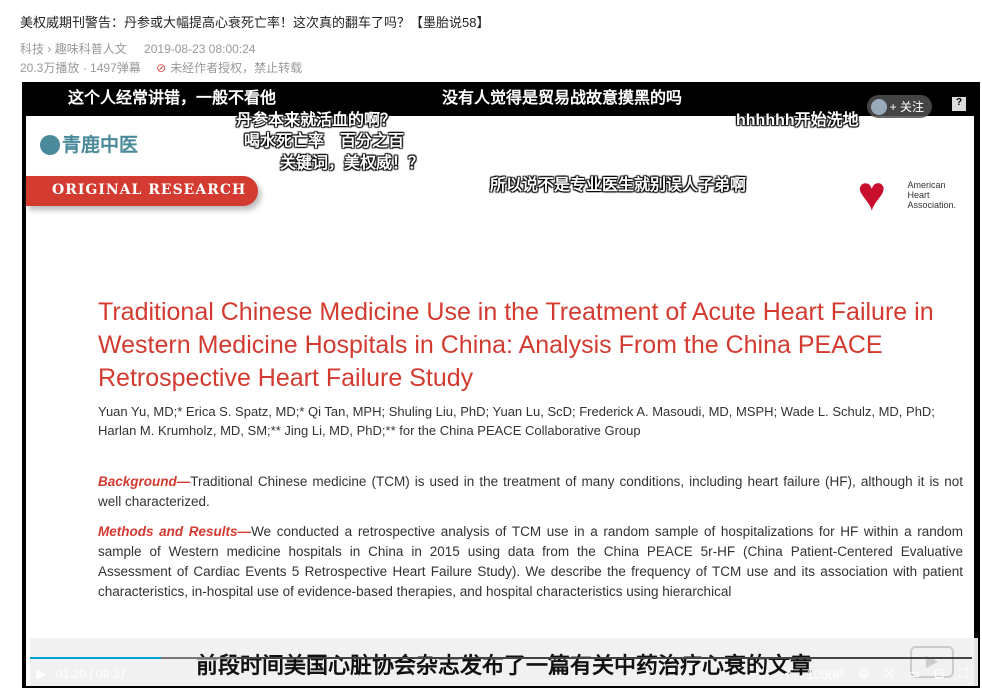  I want to click on aha-logo: ♥ American Heart Association., so click(906, 194).